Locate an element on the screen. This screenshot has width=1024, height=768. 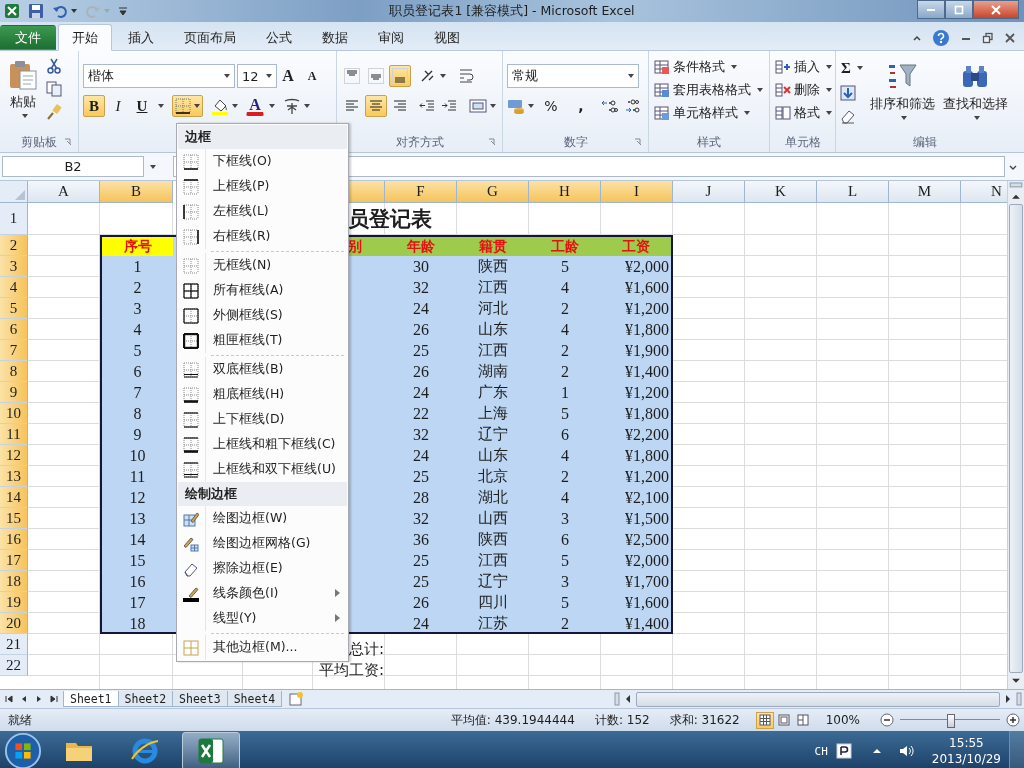
input-method-icon is located at coordinates (843, 751).